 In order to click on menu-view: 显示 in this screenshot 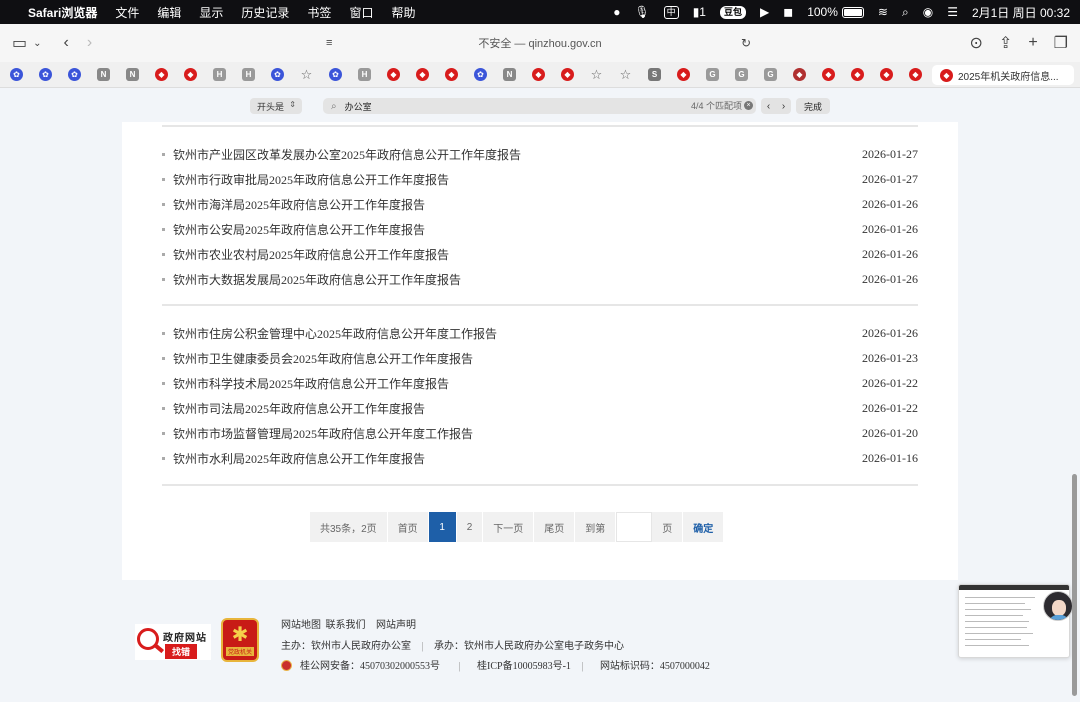, I will do `click(211, 12)`.